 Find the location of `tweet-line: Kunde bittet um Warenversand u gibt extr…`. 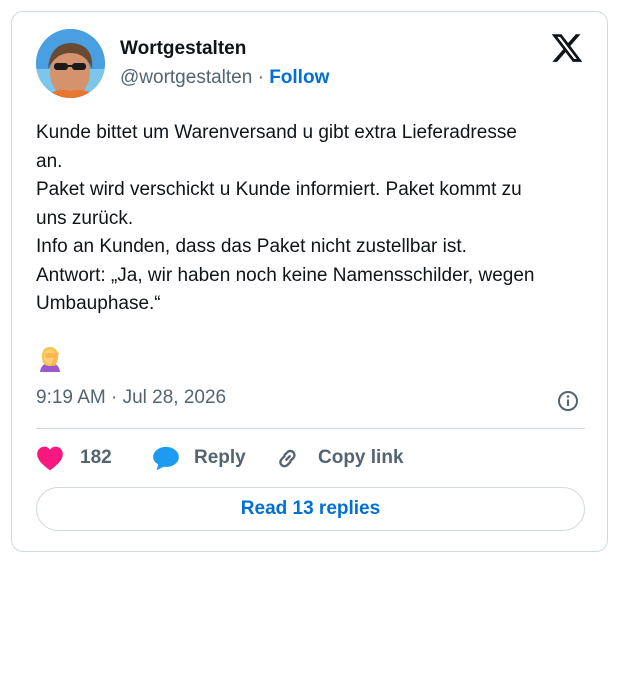

tweet-line: Kunde bittet um Warenversand u gibt extr… is located at coordinates (276, 132).